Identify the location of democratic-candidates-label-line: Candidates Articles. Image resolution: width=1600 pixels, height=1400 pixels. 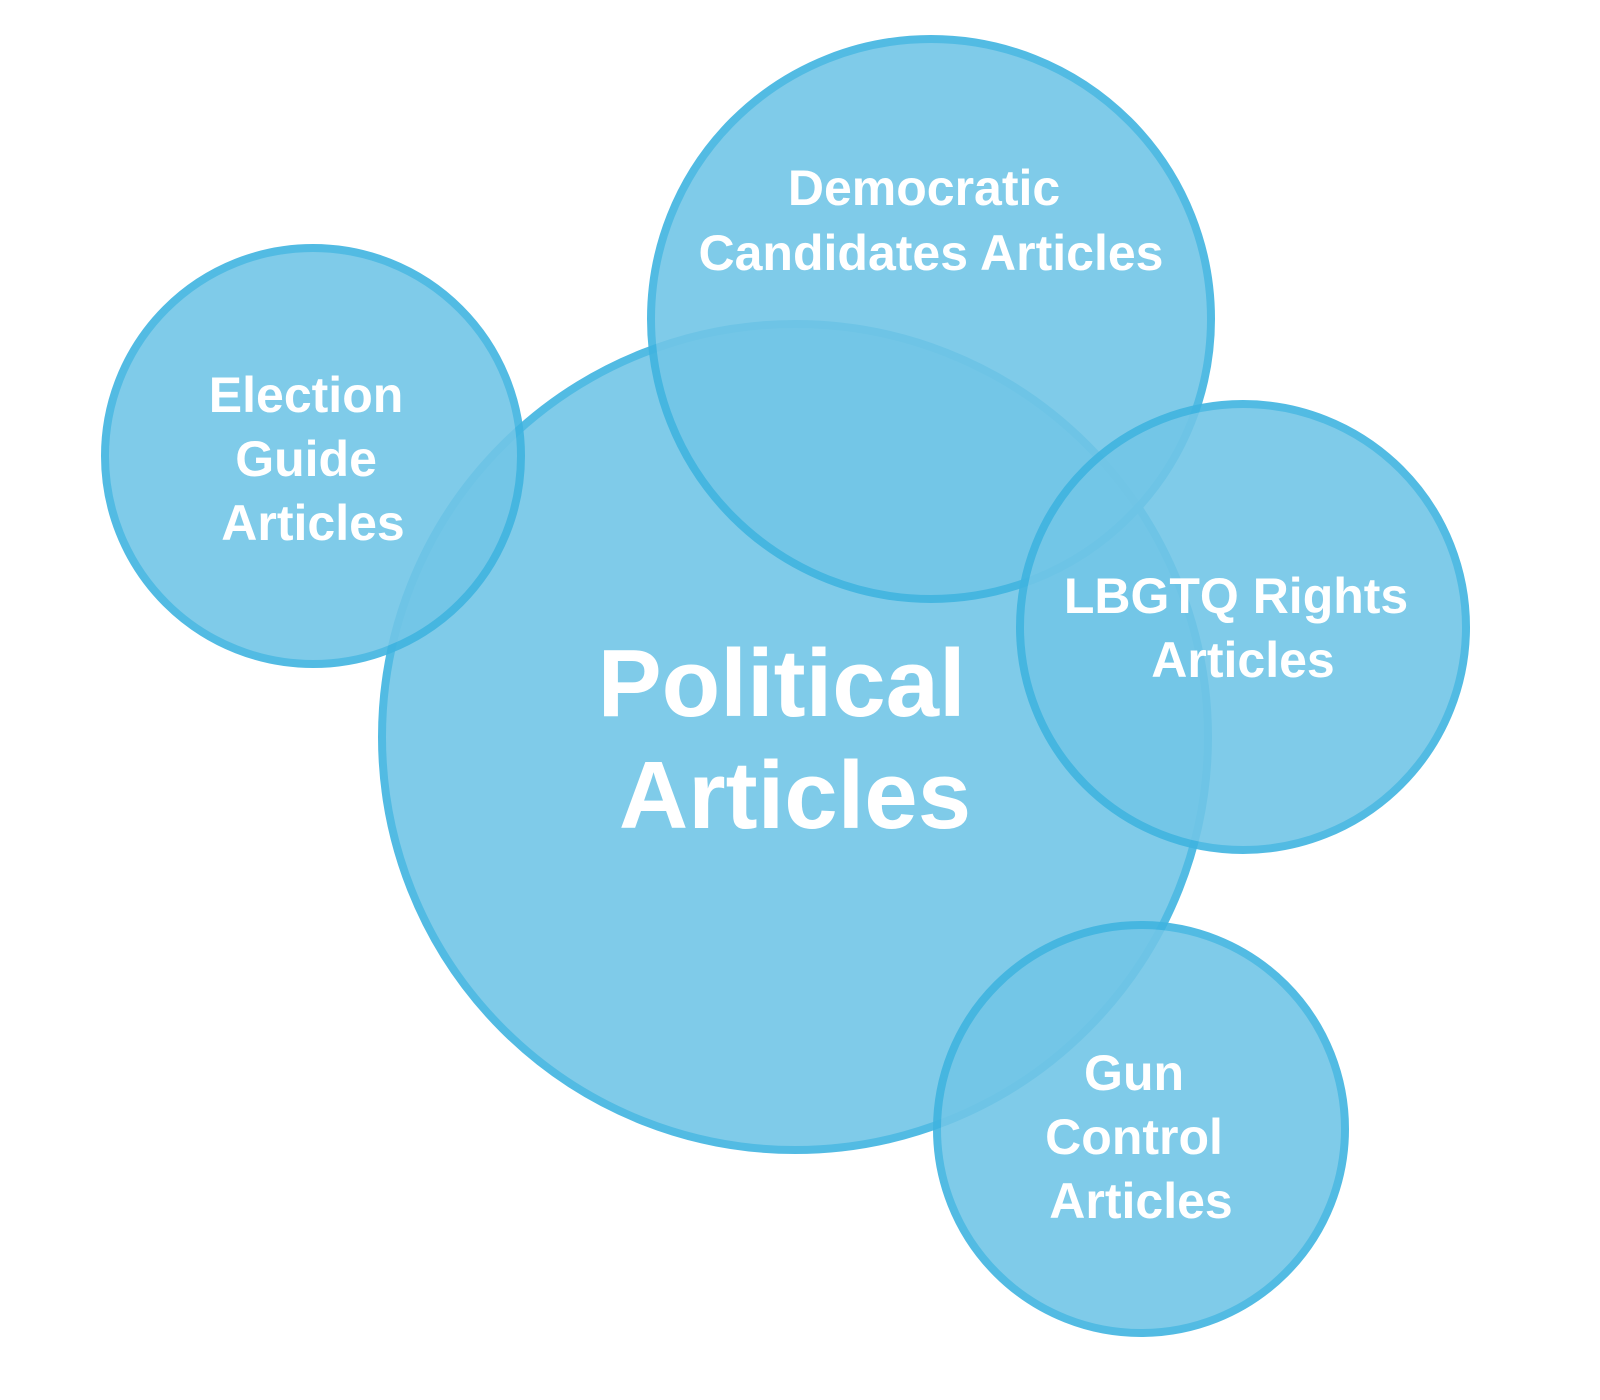
(931, 253).